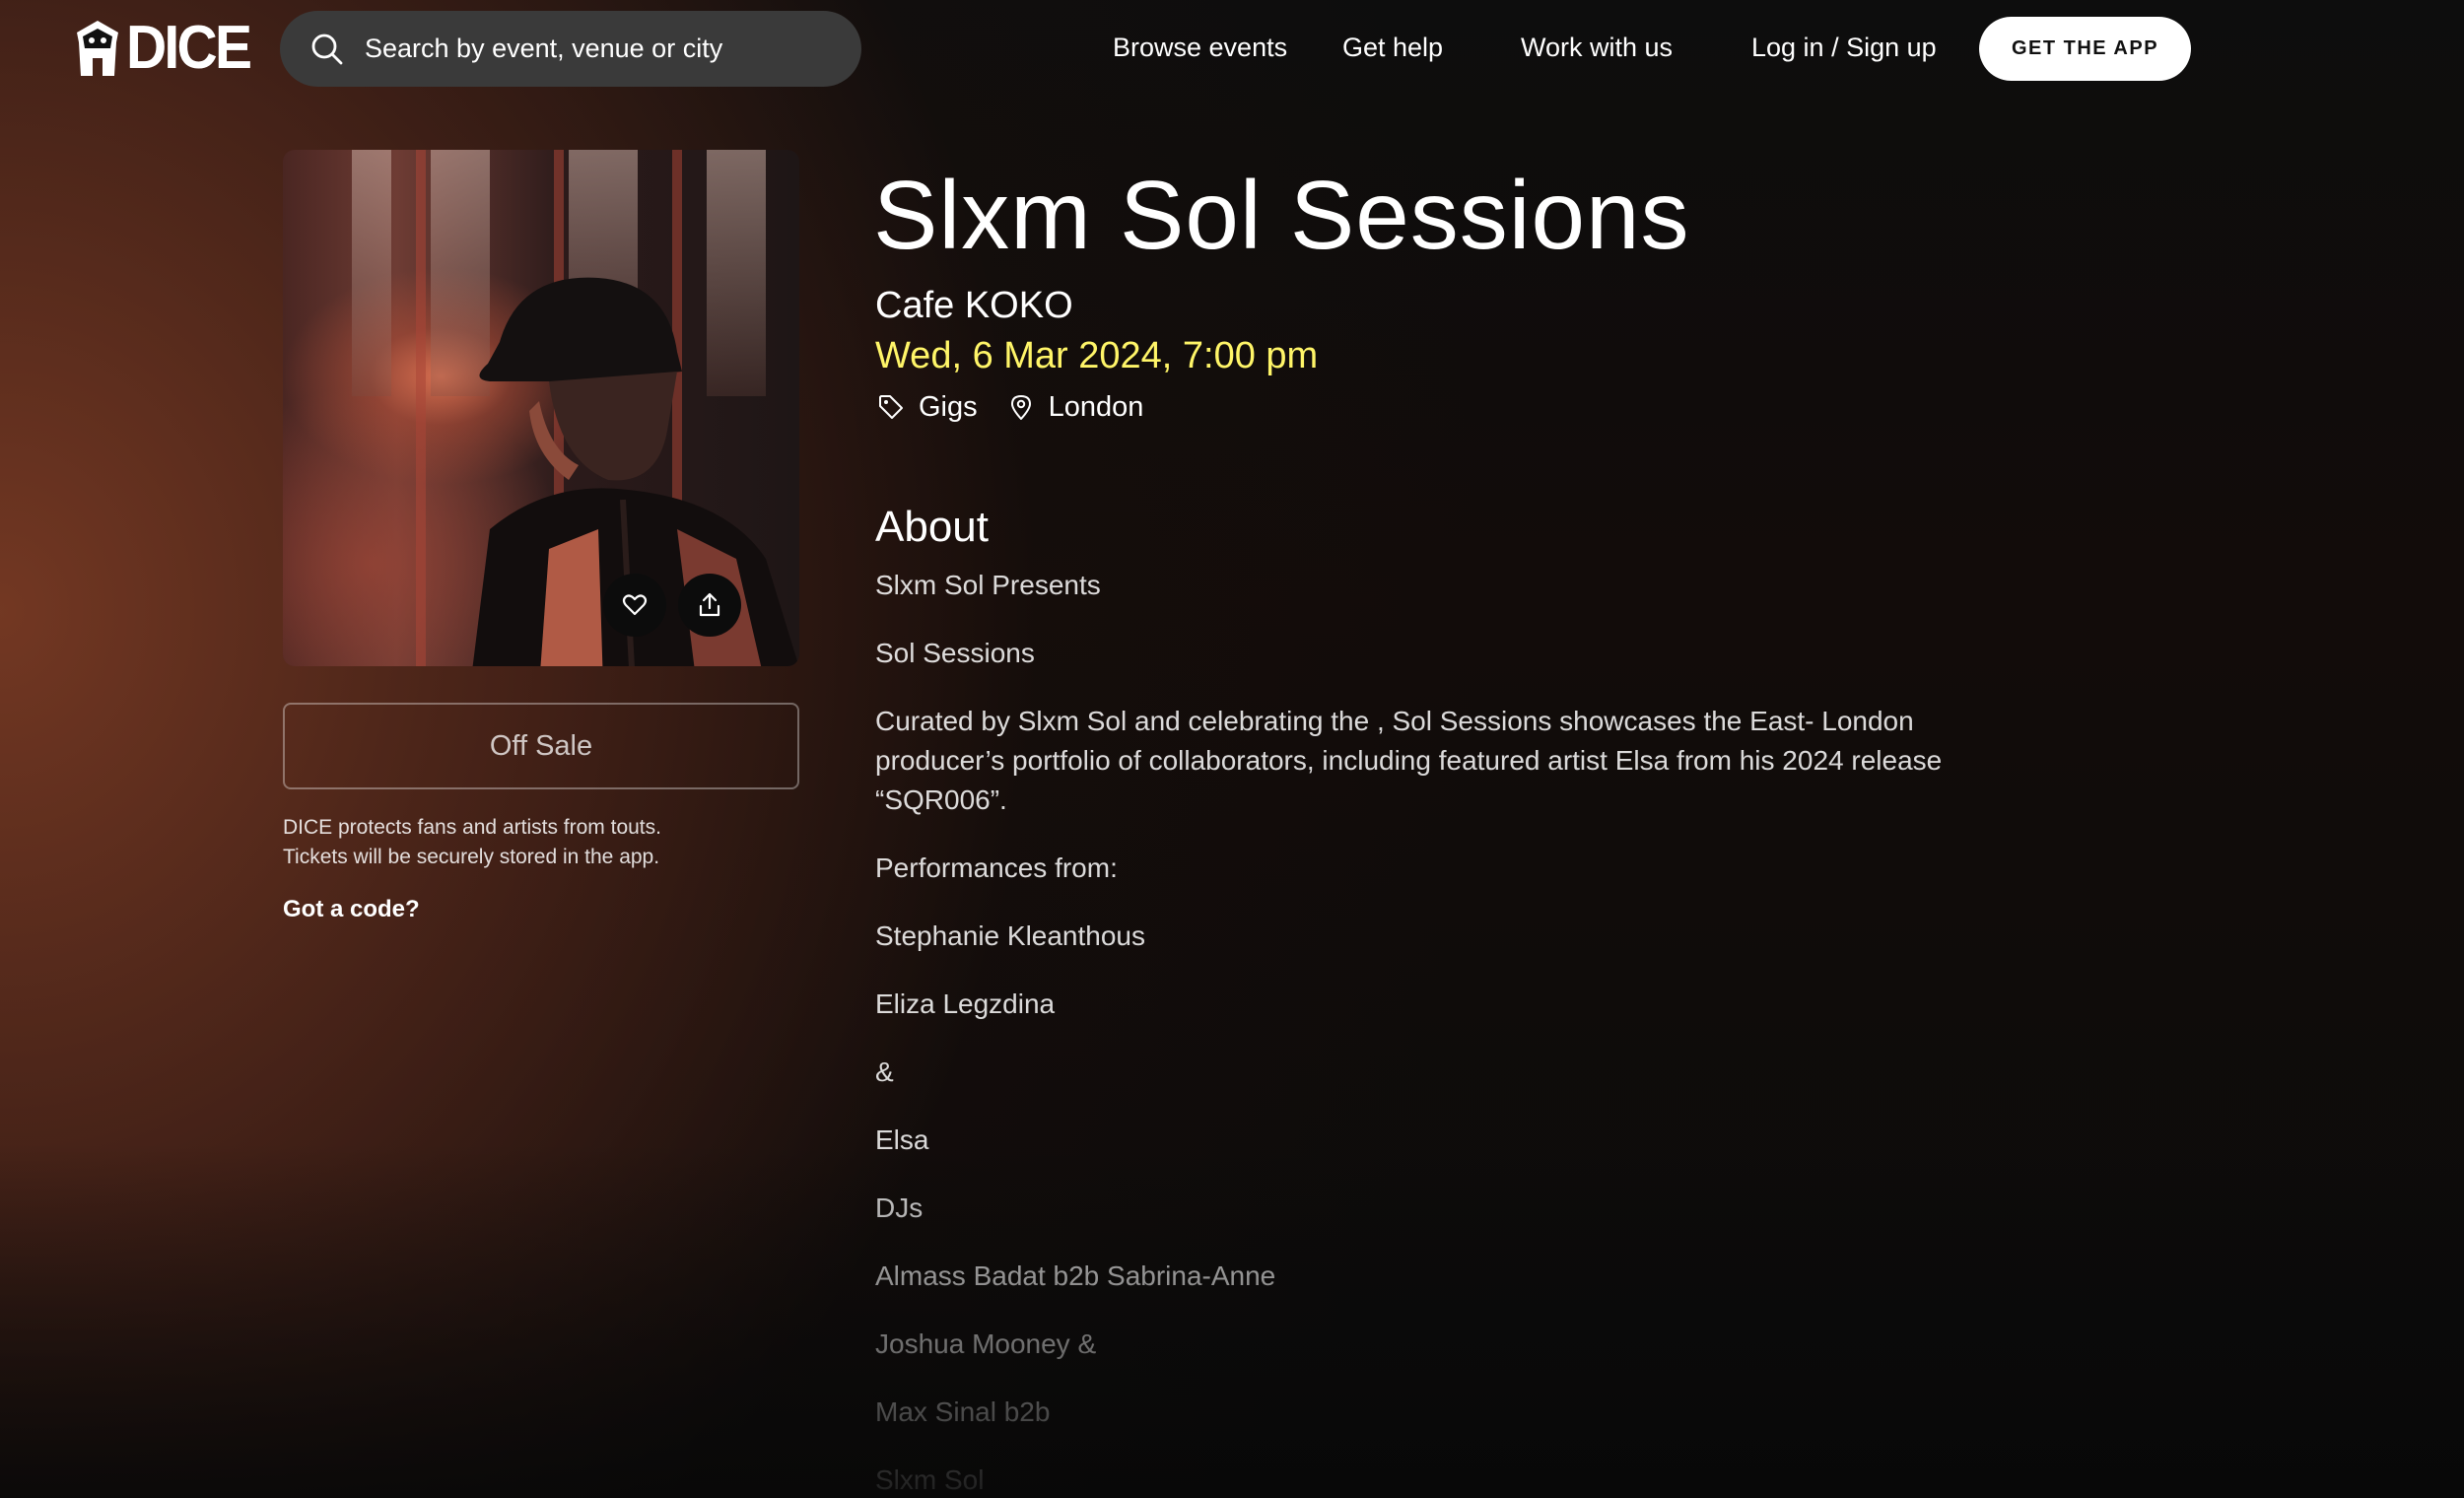 The height and width of the screenshot is (1498, 2464). What do you see at coordinates (97, 48) in the screenshot?
I see `dice-mascot-icon` at bounding box center [97, 48].